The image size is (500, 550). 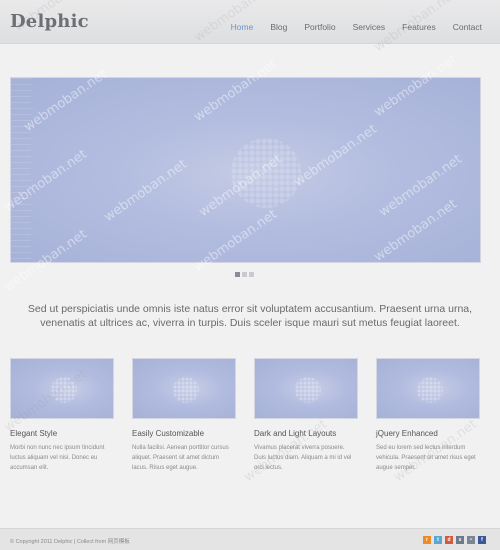 What do you see at coordinates (407, 433) in the screenshot?
I see `feature-title: jQuery Enhanced` at bounding box center [407, 433].